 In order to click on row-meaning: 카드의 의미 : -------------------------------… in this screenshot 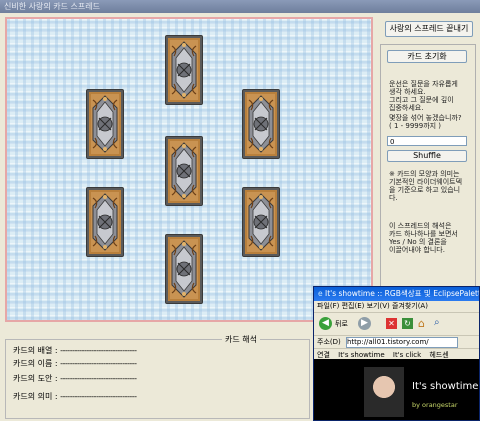, I will do `click(75, 396)`.